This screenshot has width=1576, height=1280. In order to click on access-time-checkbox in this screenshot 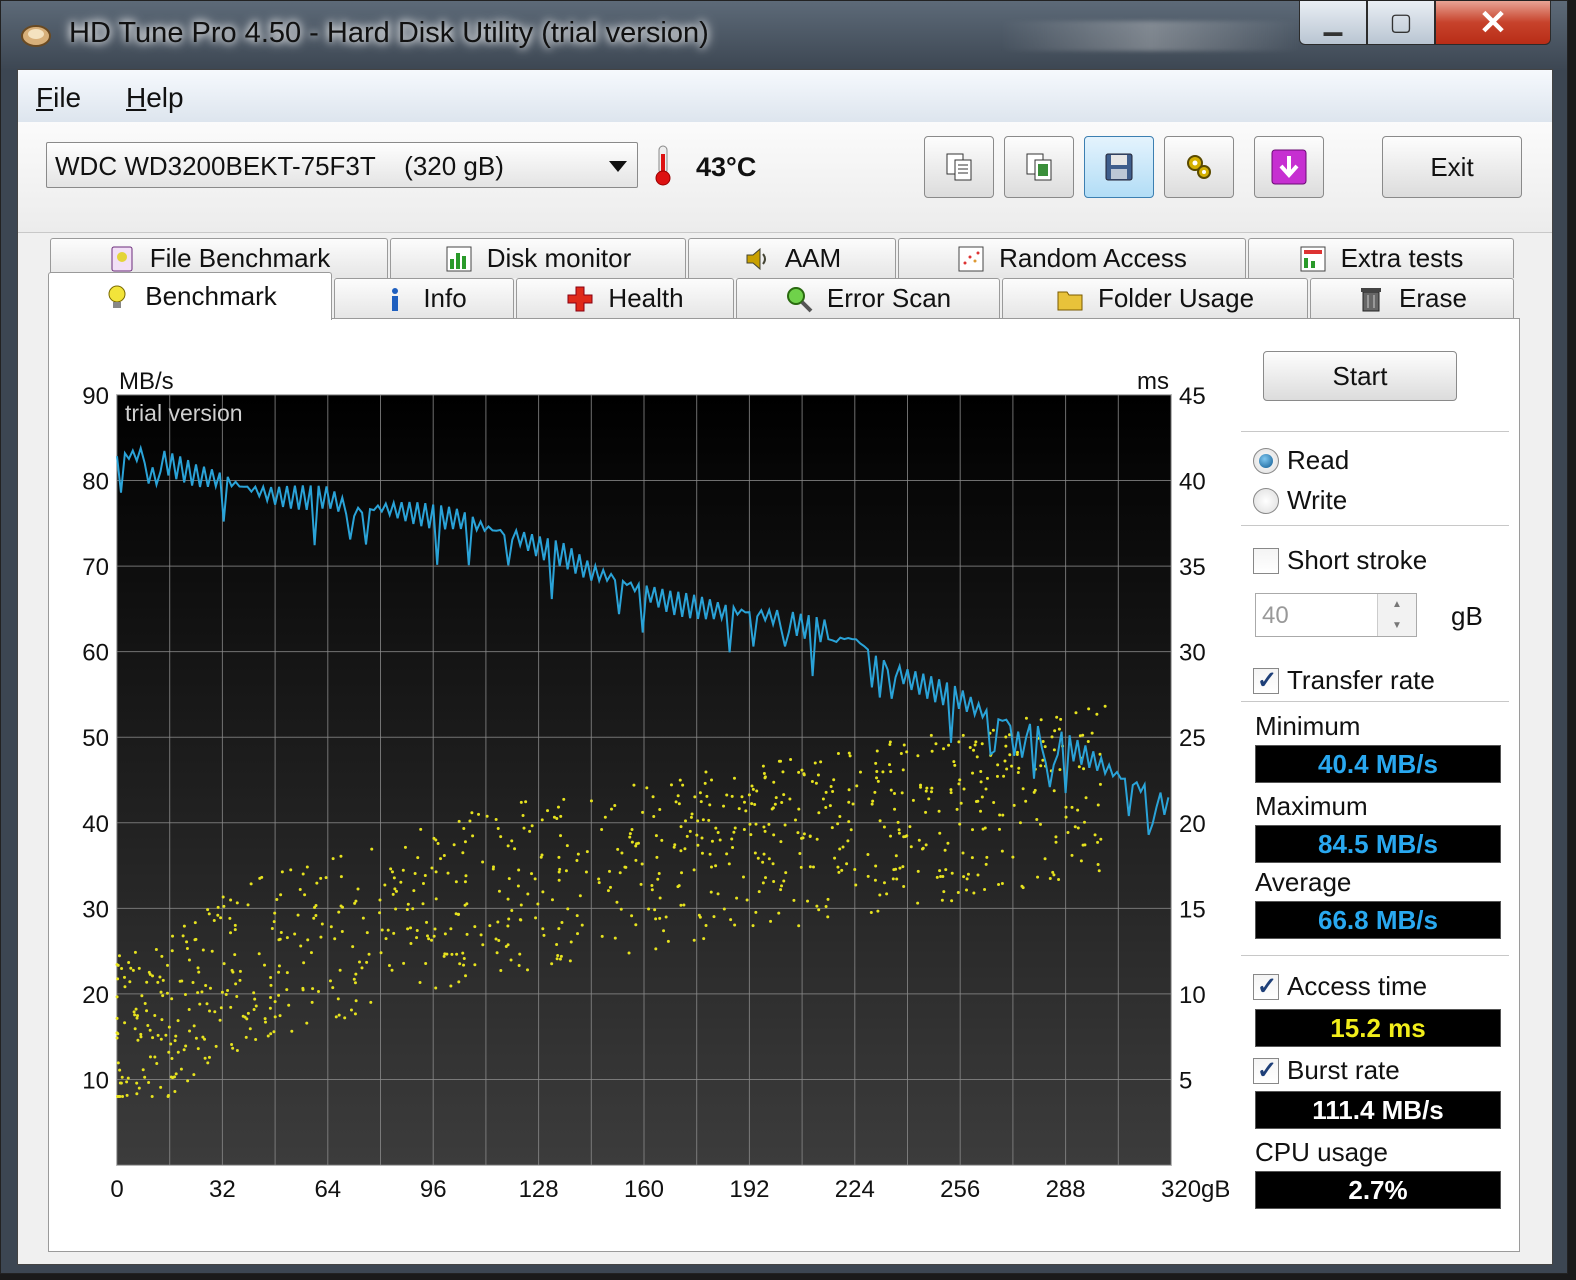, I will do `click(1266, 986)`.